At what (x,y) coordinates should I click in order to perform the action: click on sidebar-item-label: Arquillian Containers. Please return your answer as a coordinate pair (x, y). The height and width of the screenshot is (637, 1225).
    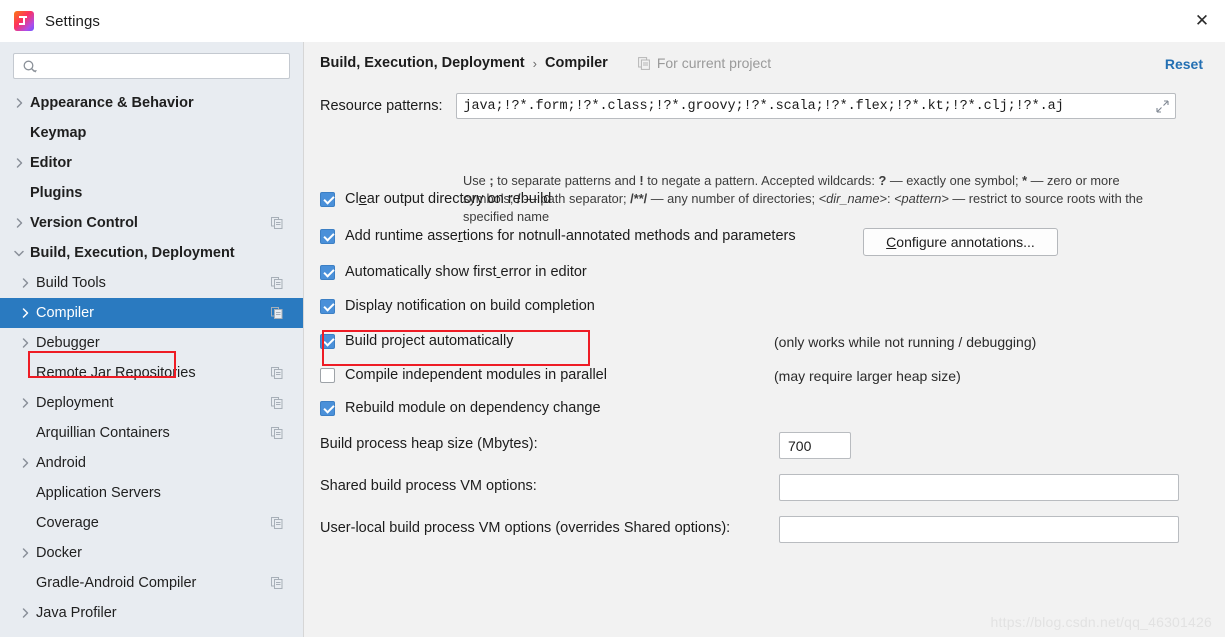
    Looking at the image, I should click on (103, 432).